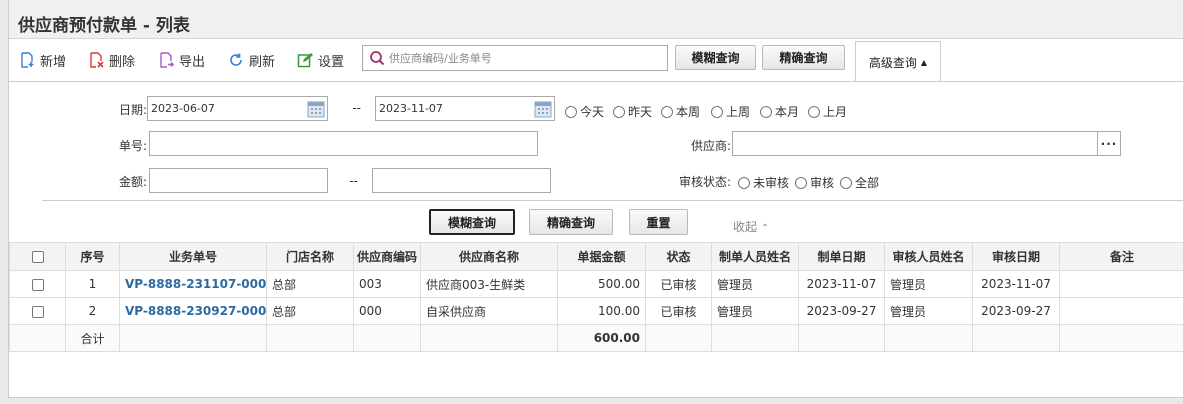  Describe the element at coordinates (601, 256) in the screenshot. I see `column-header: 单据金额` at that location.